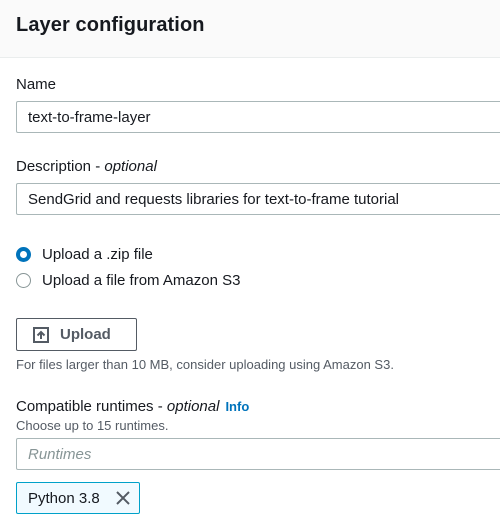  What do you see at coordinates (193, 406) in the screenshot?
I see `runtimes-optional-text: optional` at bounding box center [193, 406].